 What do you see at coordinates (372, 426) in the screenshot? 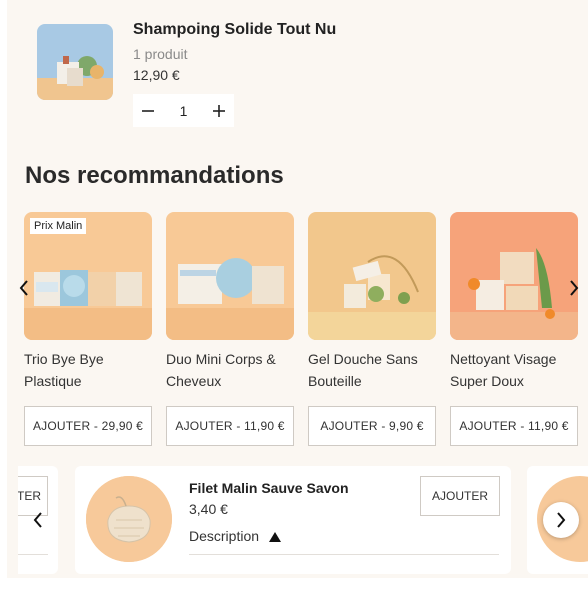
I see `add-to-cart-button: AJOUTER - 9,90 €` at bounding box center [372, 426].